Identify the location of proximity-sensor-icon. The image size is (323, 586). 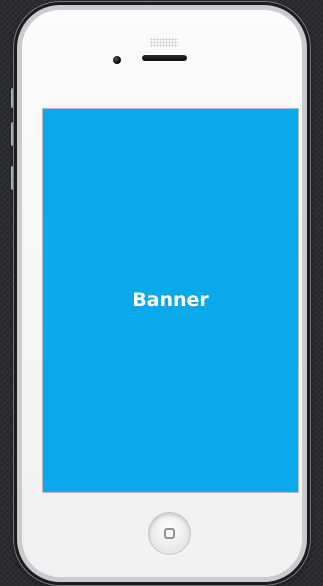
(164, 42).